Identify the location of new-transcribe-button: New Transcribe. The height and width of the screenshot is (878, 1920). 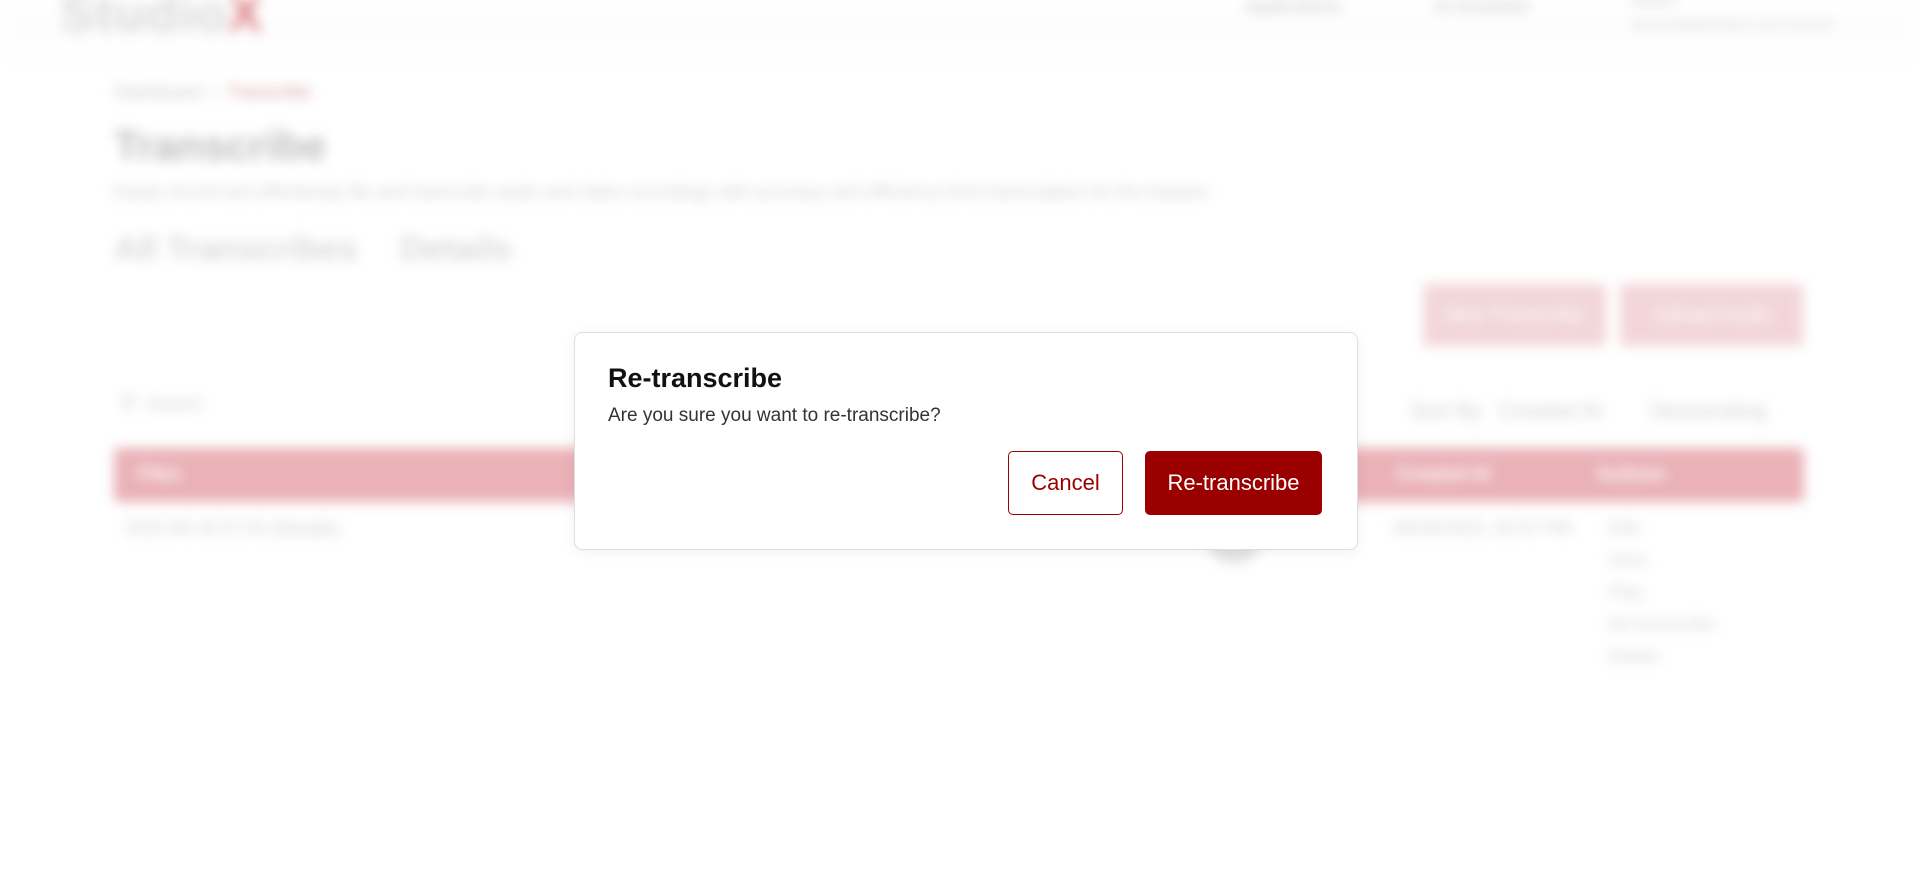
(1514, 315).